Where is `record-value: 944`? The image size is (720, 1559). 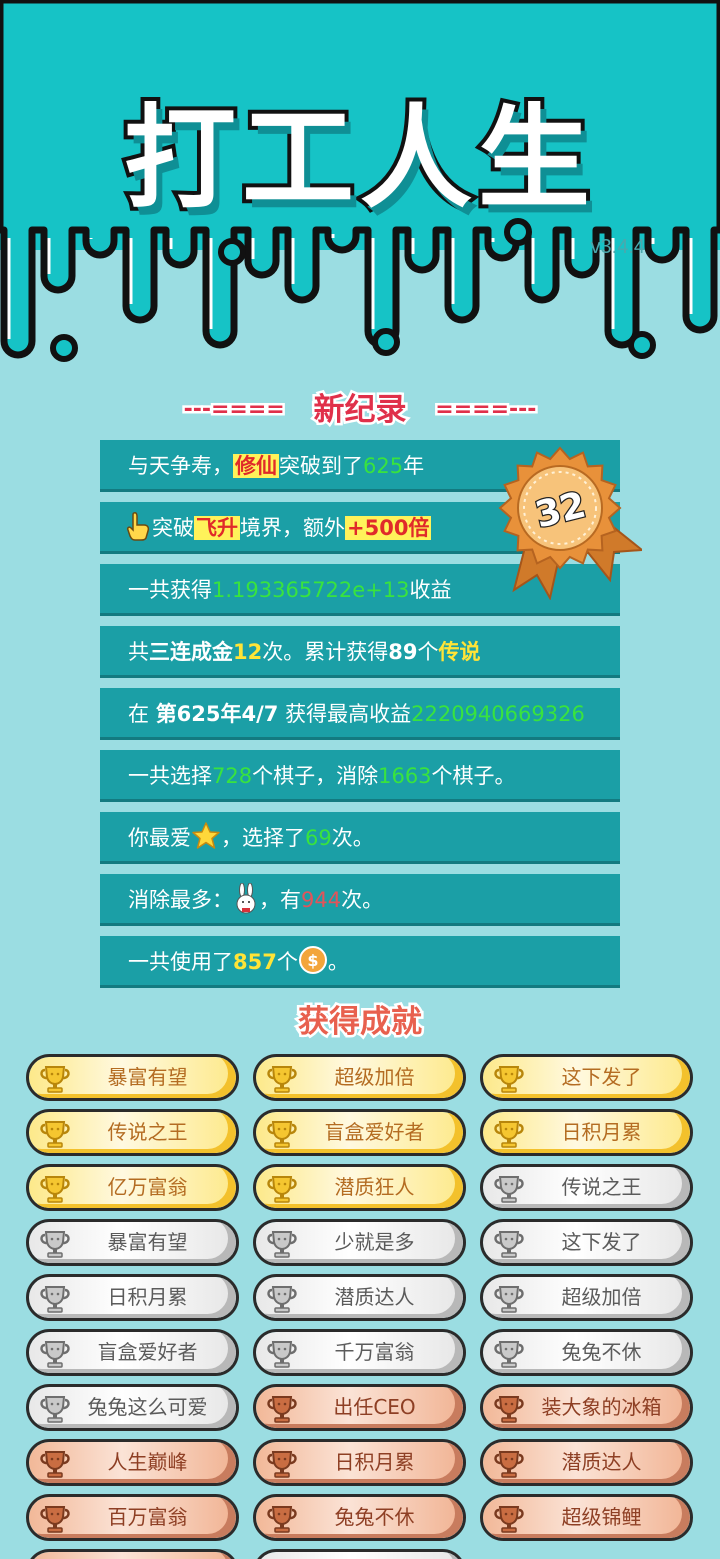
record-value: 944 is located at coordinates (321, 900).